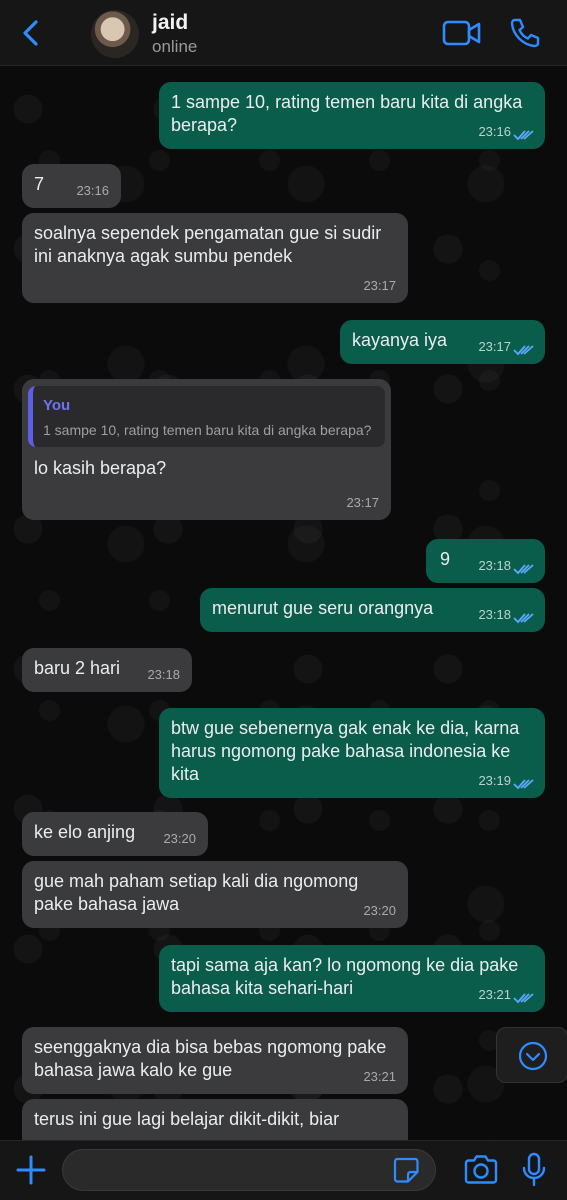 The height and width of the screenshot is (1200, 567). I want to click on video-camera-icon, so click(462, 33).